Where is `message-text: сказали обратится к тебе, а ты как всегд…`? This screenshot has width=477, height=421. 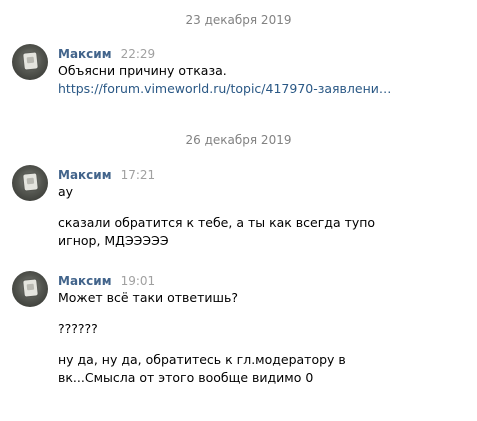
message-text: сказали обратится к тебе, а ты как всегд… is located at coordinates (217, 231).